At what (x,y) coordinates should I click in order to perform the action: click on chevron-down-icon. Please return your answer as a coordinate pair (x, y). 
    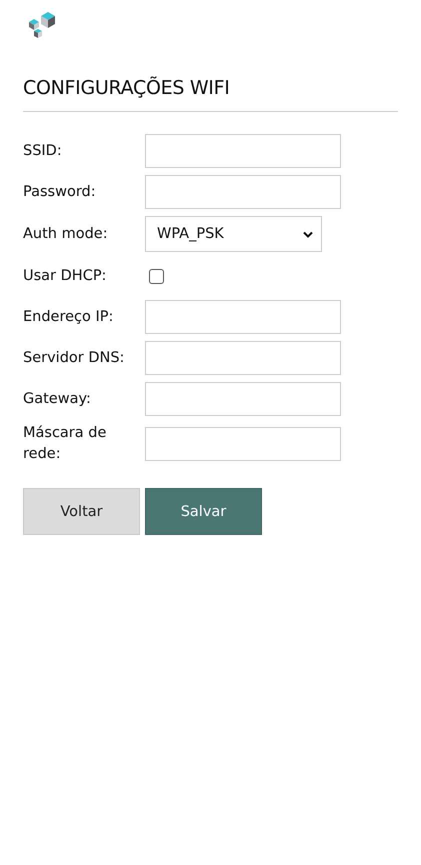
    Looking at the image, I should click on (308, 234).